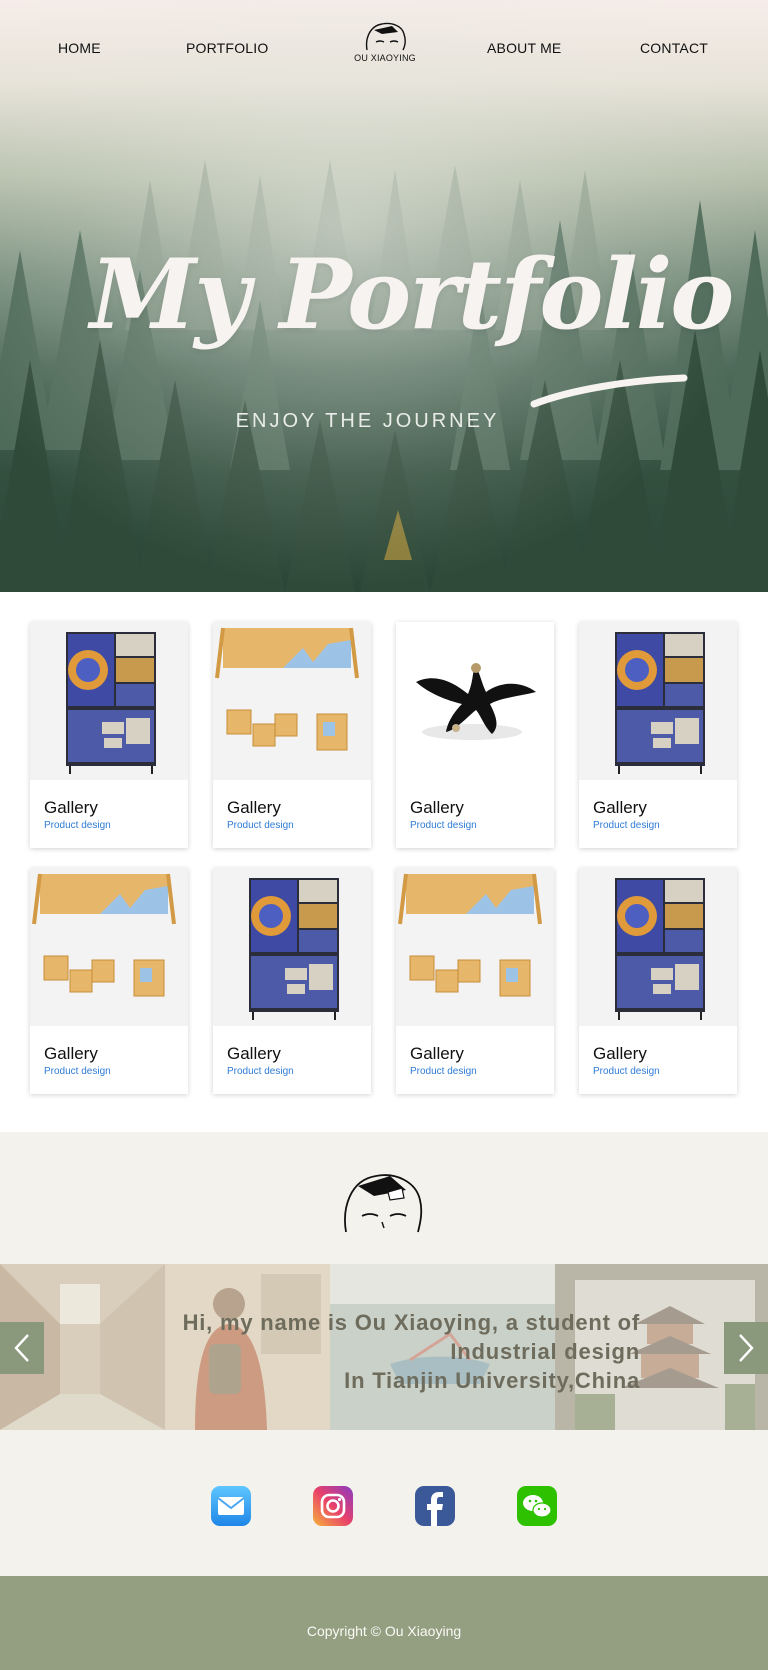 The width and height of the screenshot is (768, 1670). Describe the element at coordinates (367, 421) in the screenshot. I see `hero-subtitle: ENJOY THE JOURNEY` at that location.